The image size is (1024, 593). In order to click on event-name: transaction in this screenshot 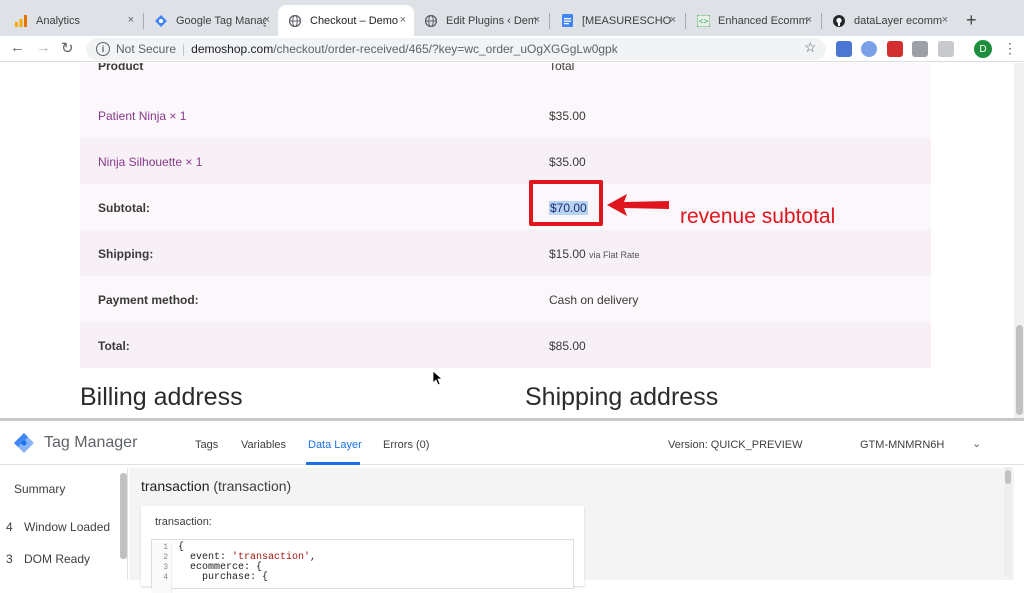, I will do `click(175, 486)`.